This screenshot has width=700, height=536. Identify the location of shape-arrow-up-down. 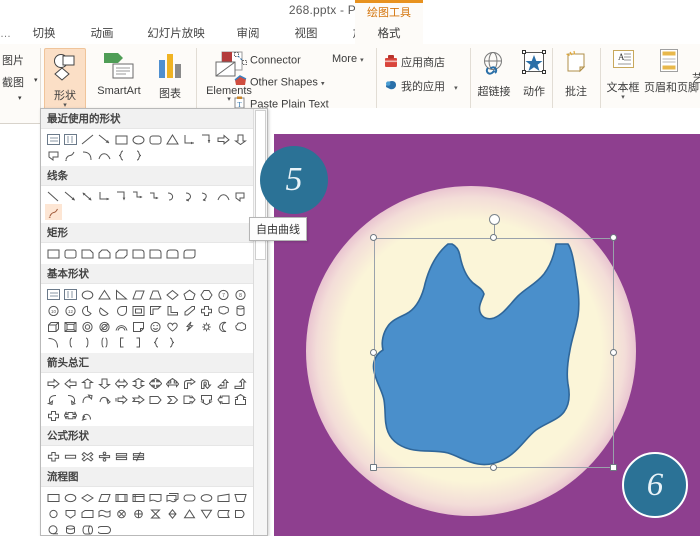
(138, 383).